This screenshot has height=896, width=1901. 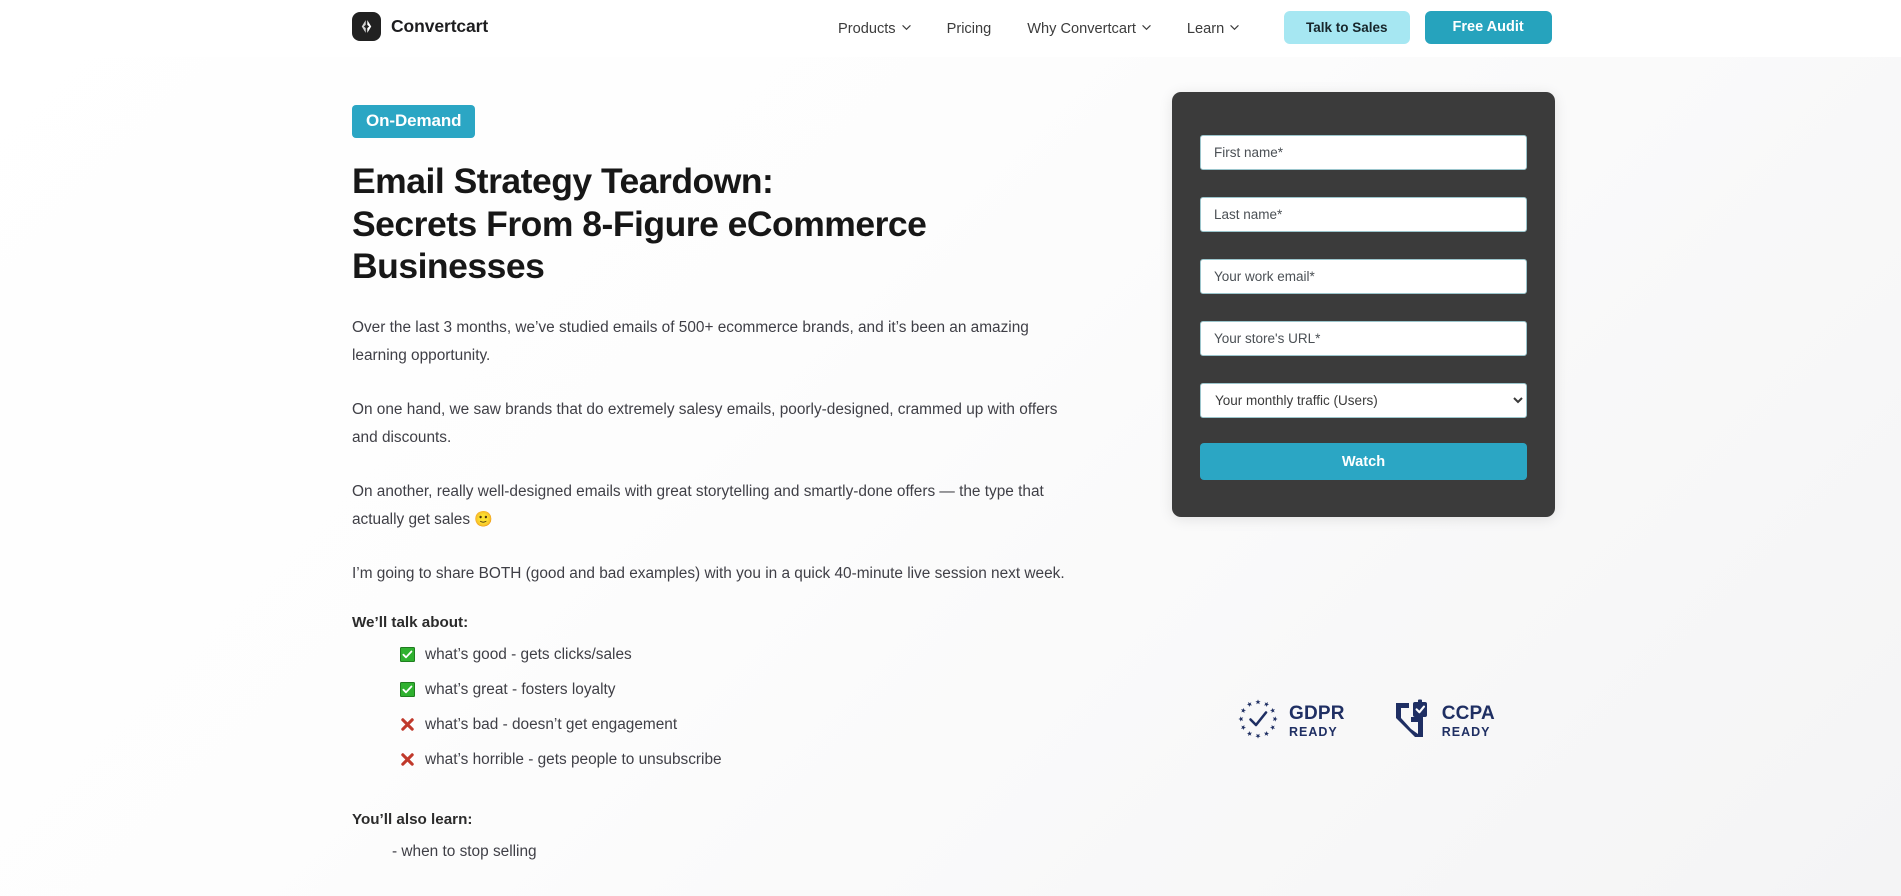 I want to click on talk-about-heading: We’ll talk about:, so click(x=410, y=622).